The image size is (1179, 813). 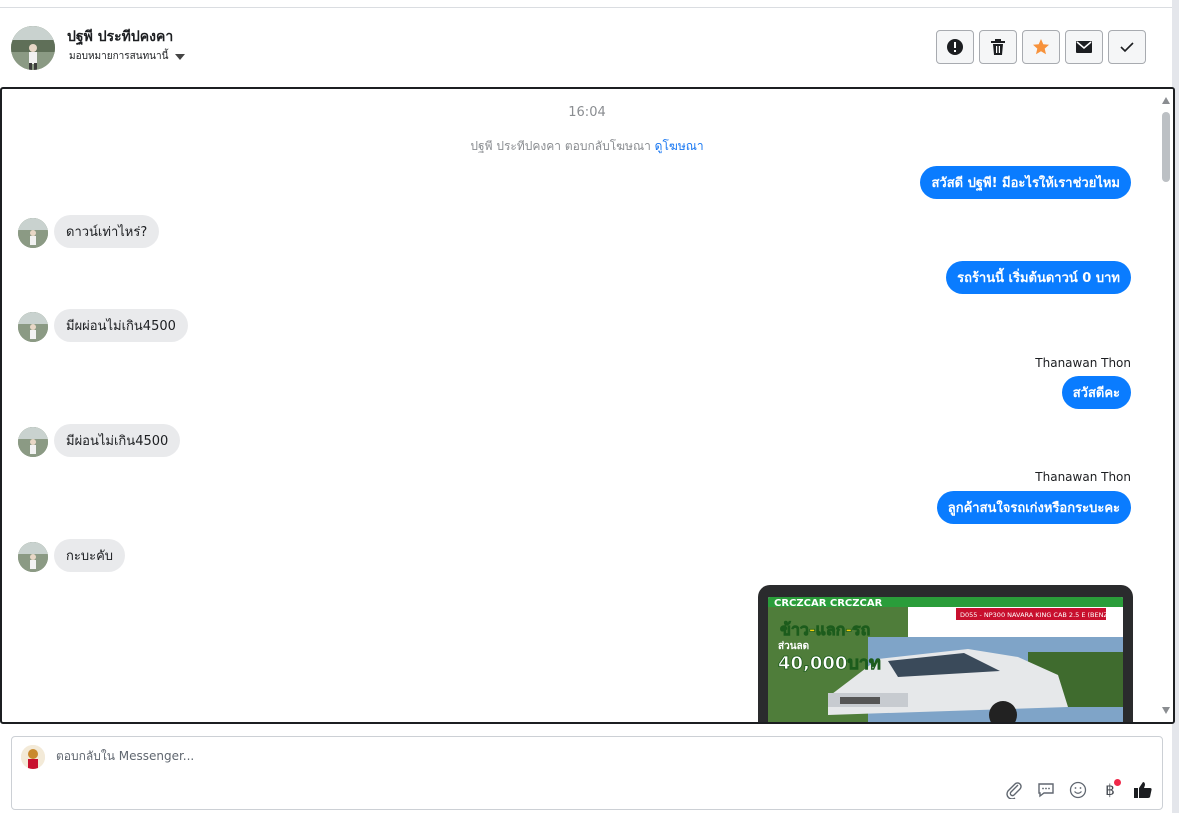 I want to click on checkmark-icon, so click(x=1127, y=47).